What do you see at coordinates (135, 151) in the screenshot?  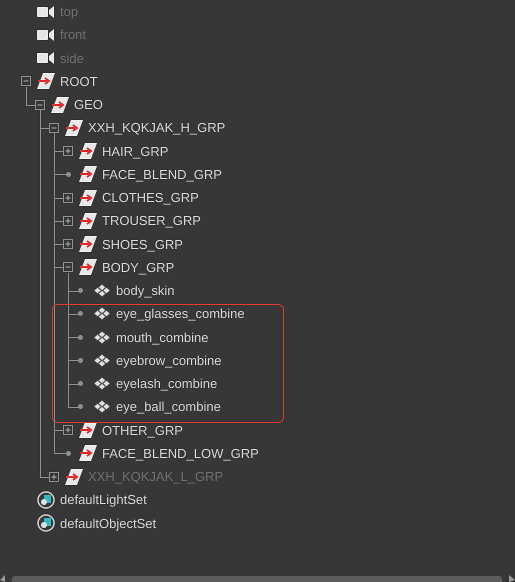 I see `outliner-item-label: HAIR_GRP` at bounding box center [135, 151].